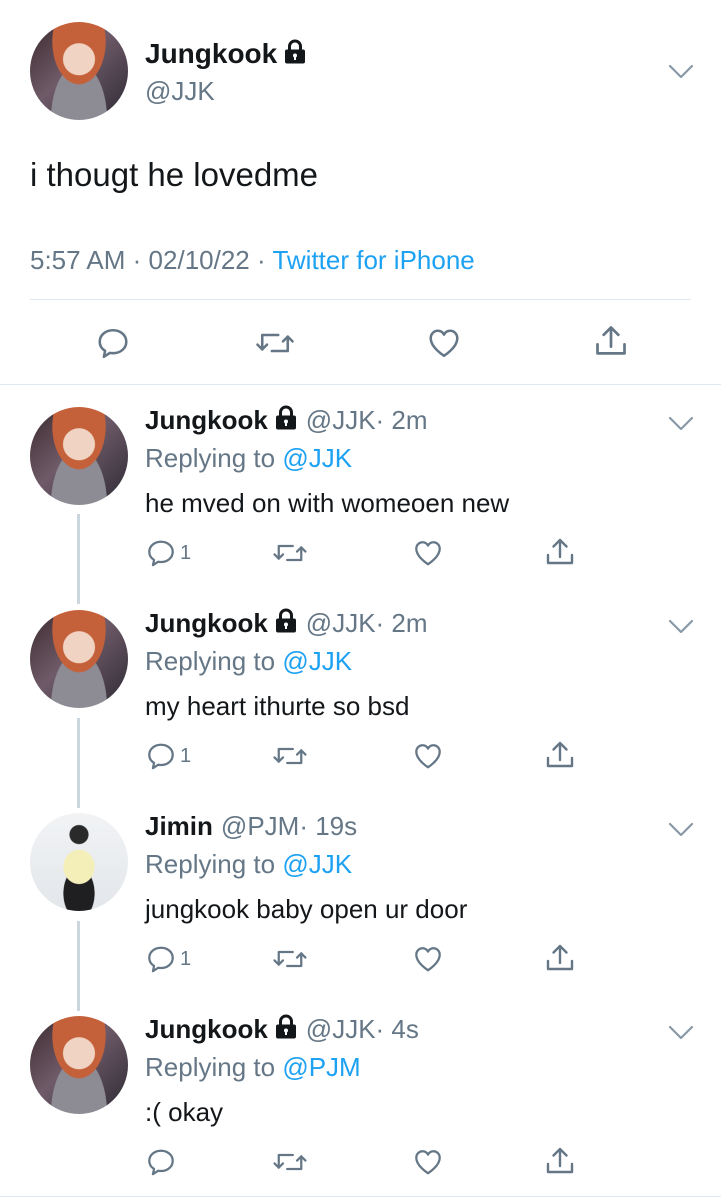 This screenshot has width=721, height=1200. What do you see at coordinates (321, 1067) in the screenshot?
I see `replying-to-link: @PJM` at bounding box center [321, 1067].